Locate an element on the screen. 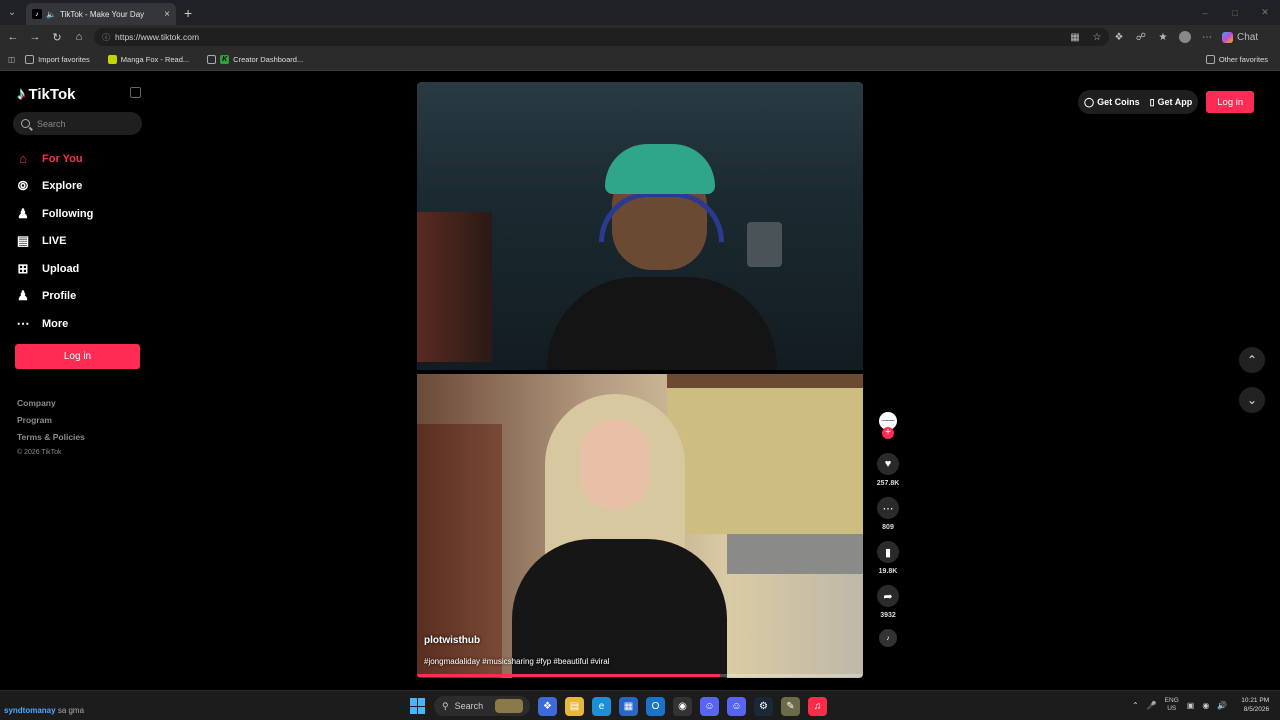 The image size is (1280, 720). favorite-star-icon: ☆ is located at coordinates (1097, 37).